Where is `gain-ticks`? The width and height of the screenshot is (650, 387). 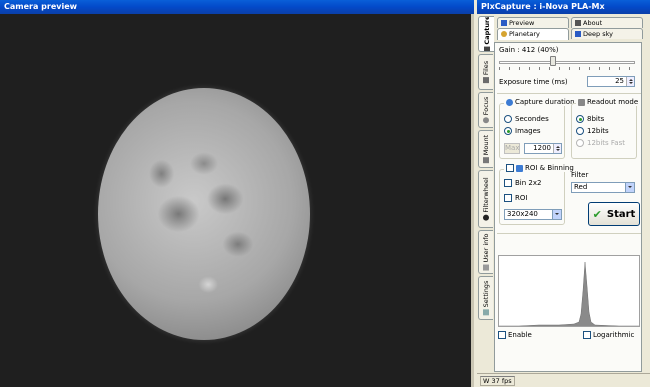 gain-ticks is located at coordinates (567, 68).